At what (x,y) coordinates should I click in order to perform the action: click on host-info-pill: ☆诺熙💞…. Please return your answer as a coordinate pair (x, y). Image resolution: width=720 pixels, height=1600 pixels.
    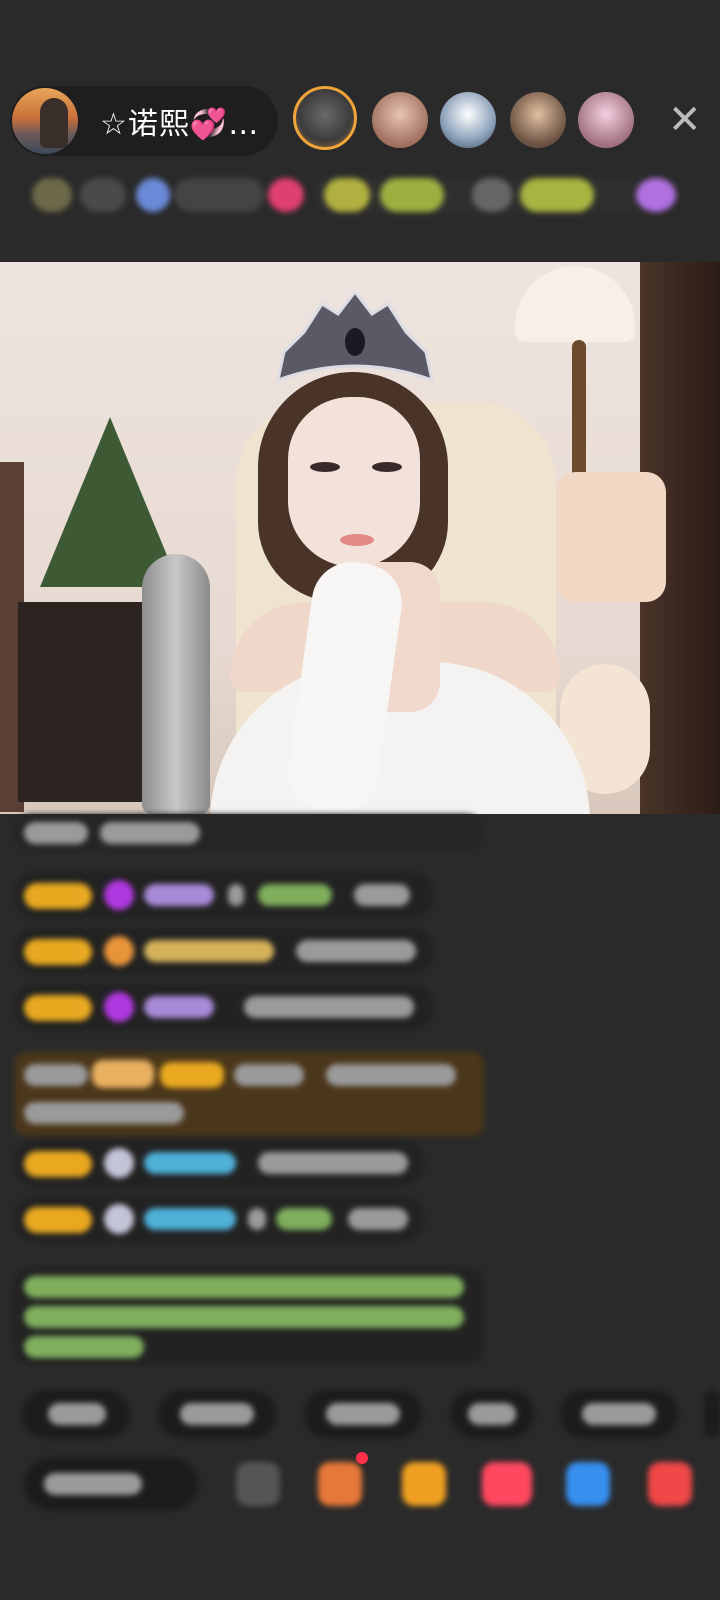
    Looking at the image, I should click on (144, 121).